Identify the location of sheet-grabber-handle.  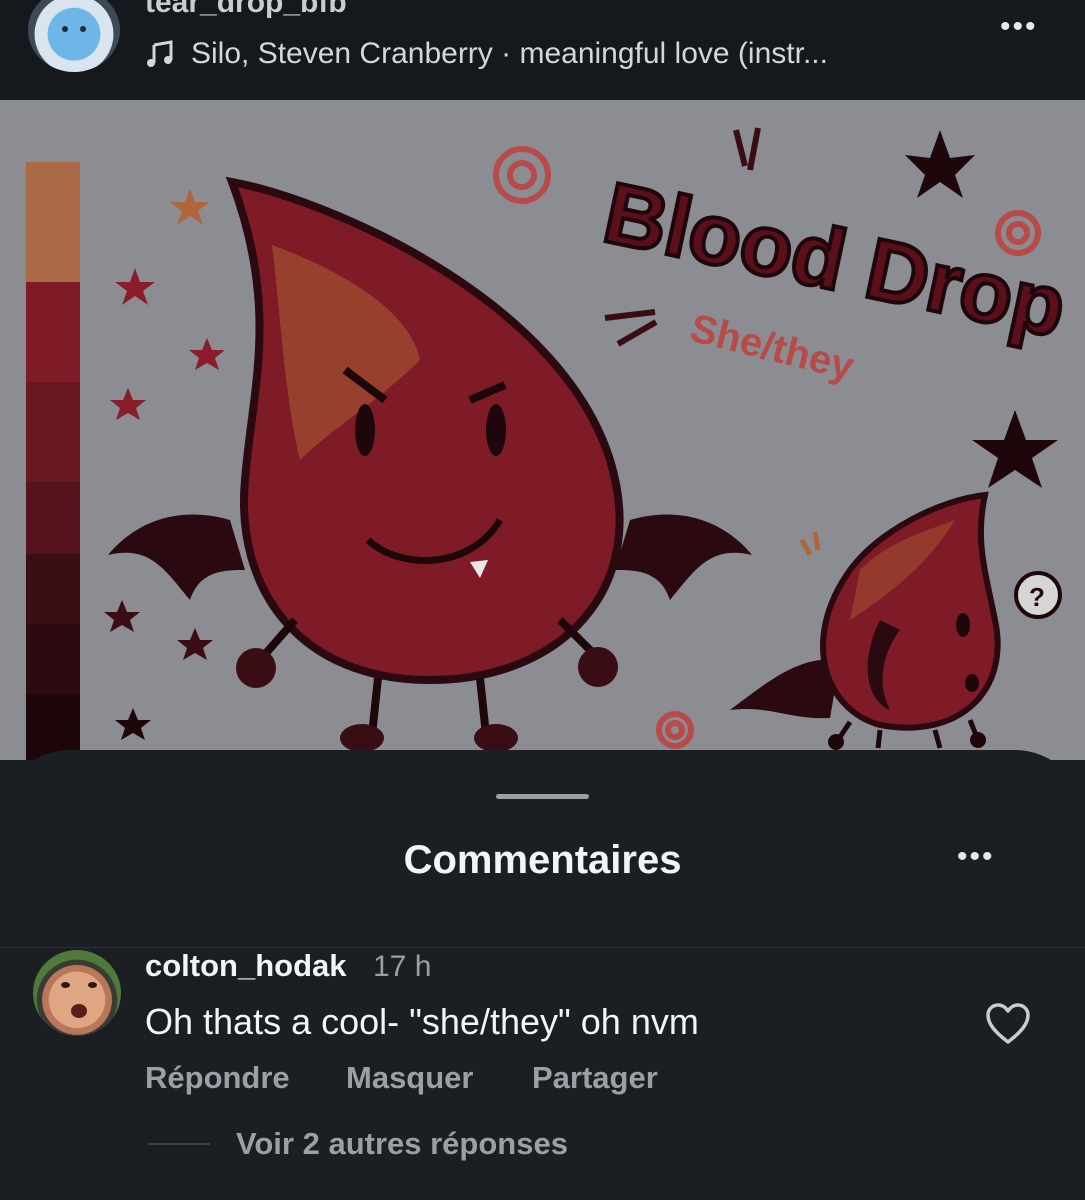
(542, 796).